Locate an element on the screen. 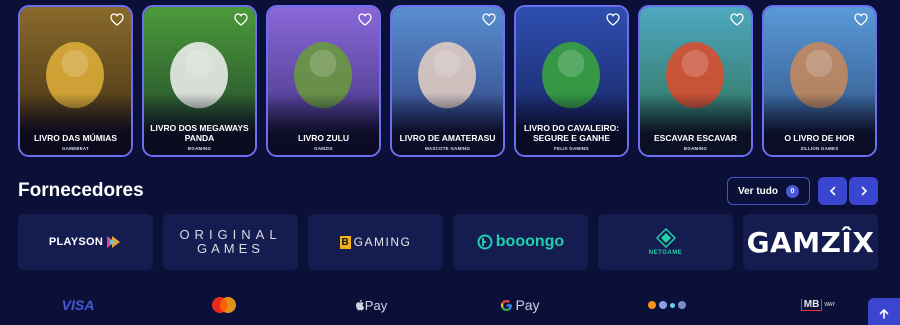  carousel-next-button is located at coordinates (863, 191).